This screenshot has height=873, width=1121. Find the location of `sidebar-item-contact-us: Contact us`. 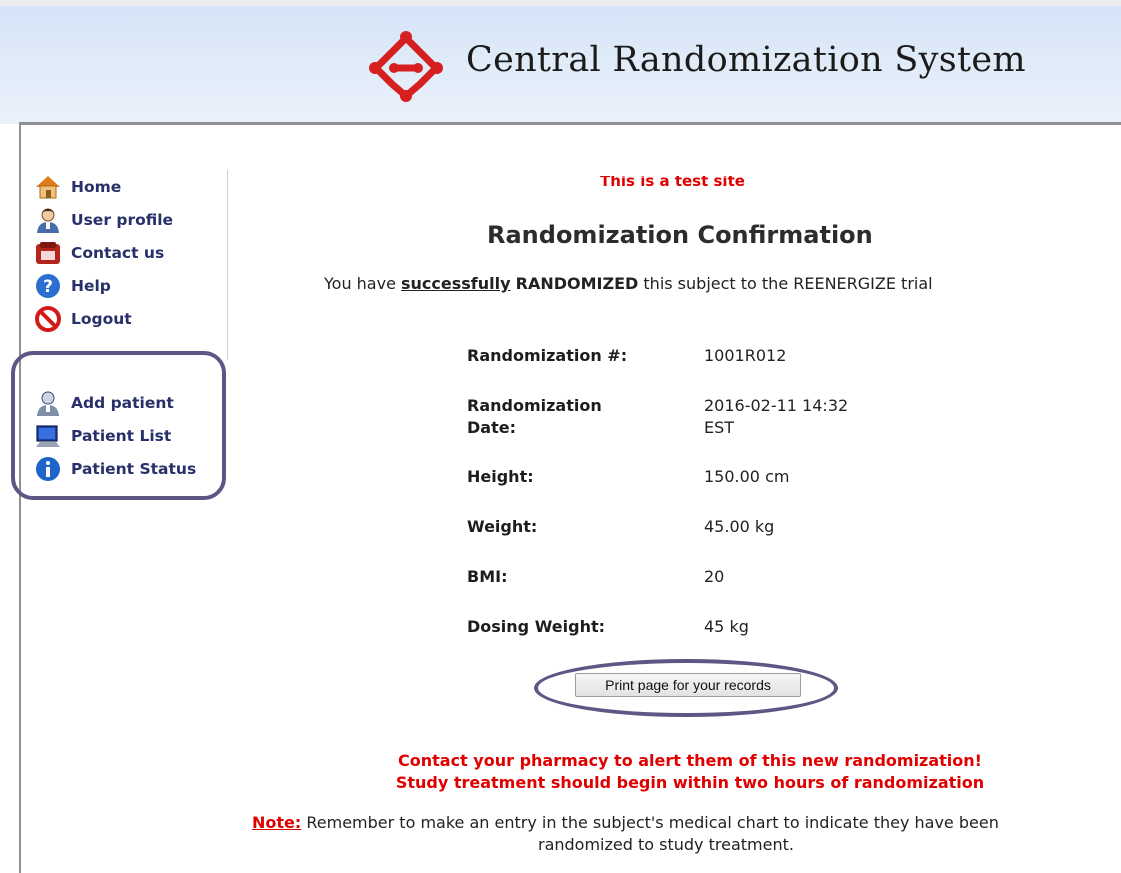

sidebar-item-contact-us: Contact us is located at coordinates (103, 252).